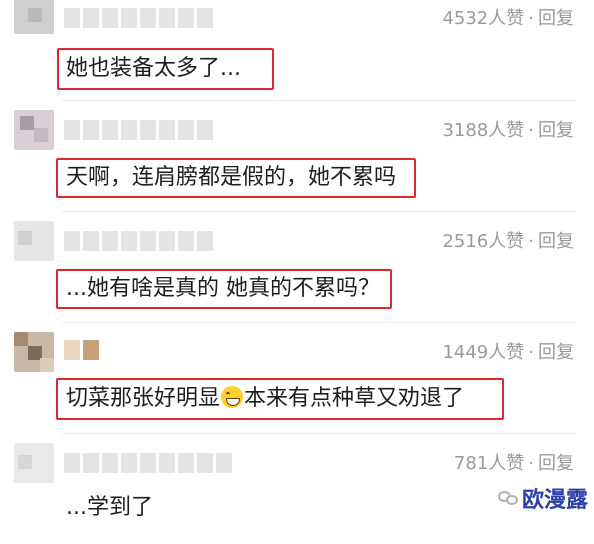 Image resolution: width=594 pixels, height=544 pixels. I want to click on comment-meta: 4532人赞 · 回复, so click(508, 18).